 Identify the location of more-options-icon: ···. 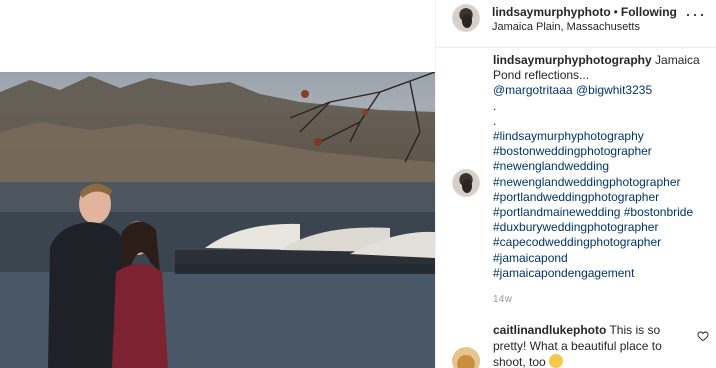
(695, 14).